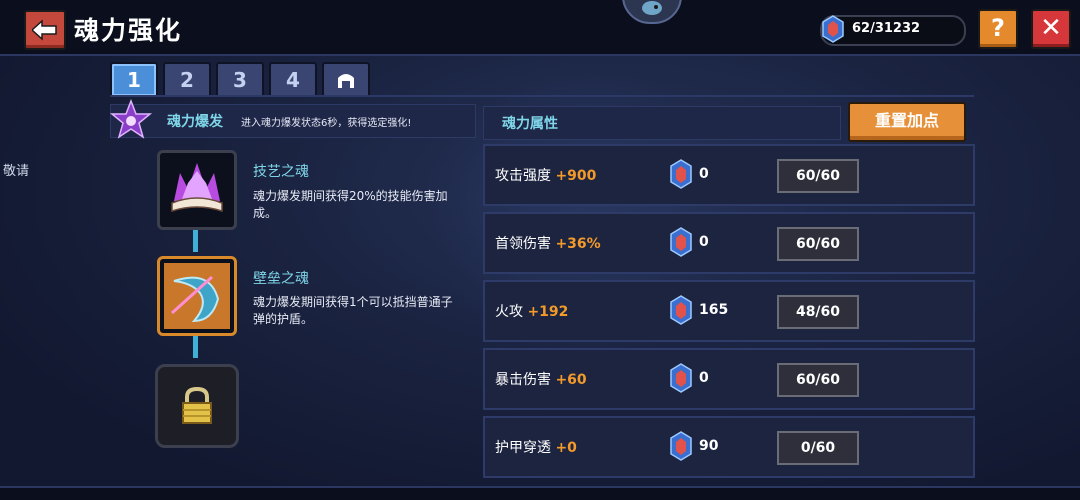 The image size is (1080, 500). Describe the element at coordinates (195, 122) in the screenshot. I see `burst-title: 魂力爆发` at that location.